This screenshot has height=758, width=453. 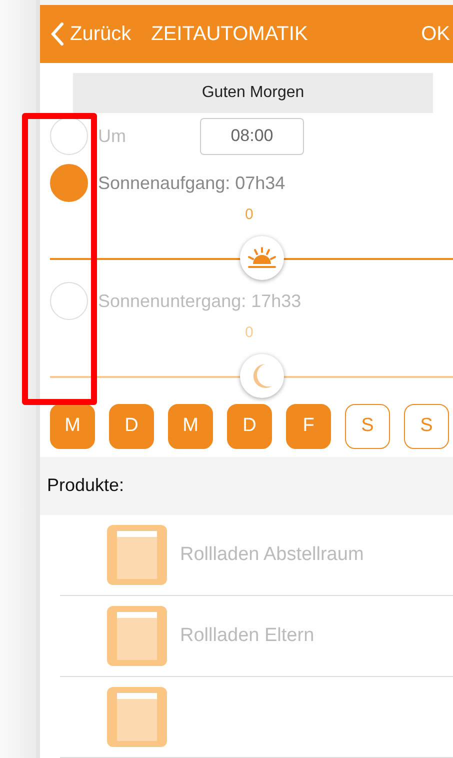 What do you see at coordinates (200, 302) in the screenshot?
I see `option-label: Sonnenuntergang: 17h33` at bounding box center [200, 302].